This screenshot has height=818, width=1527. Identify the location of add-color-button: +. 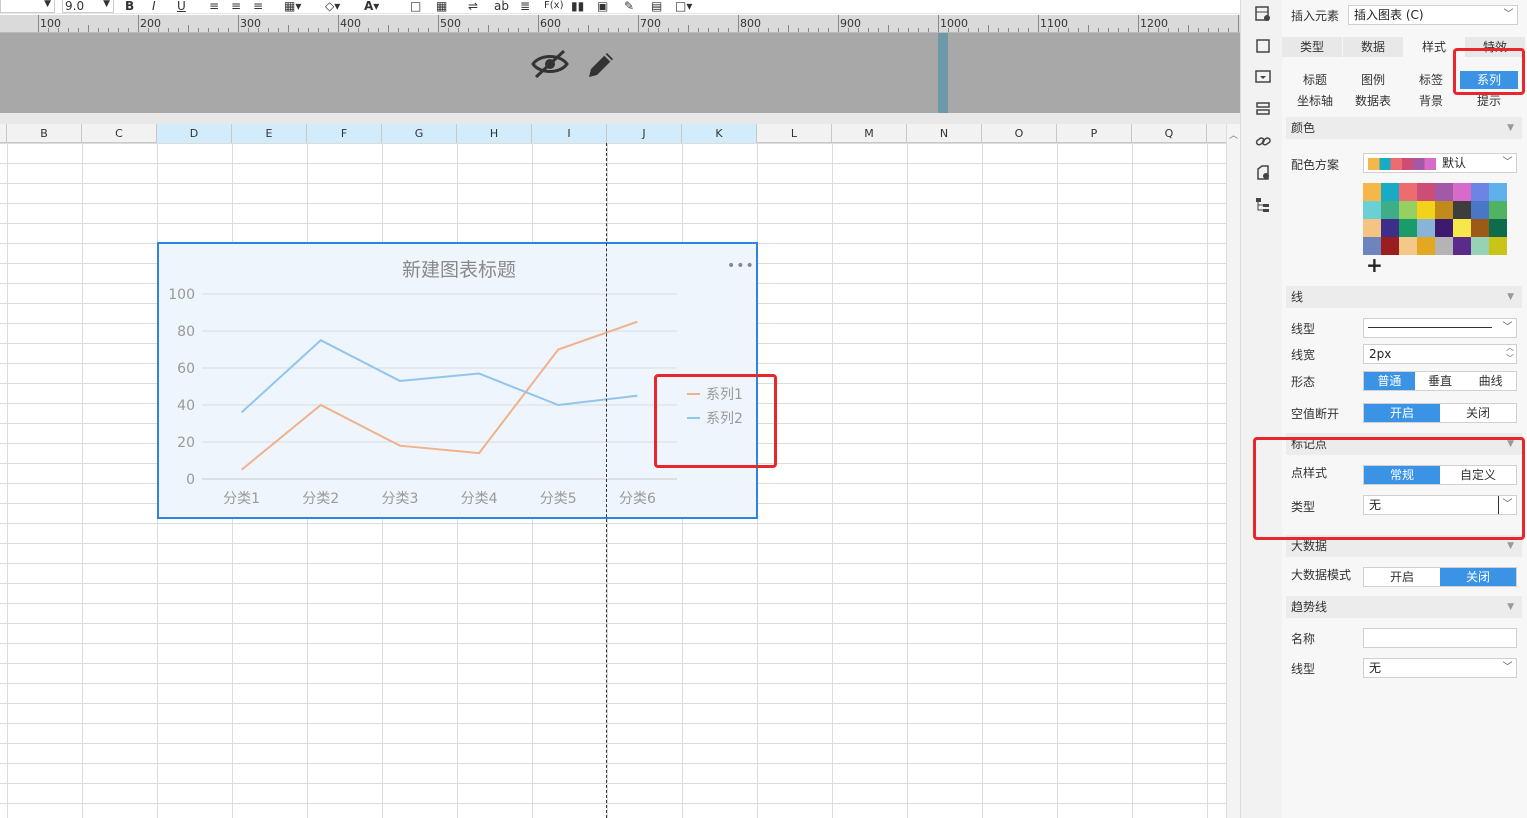
(1374, 265).